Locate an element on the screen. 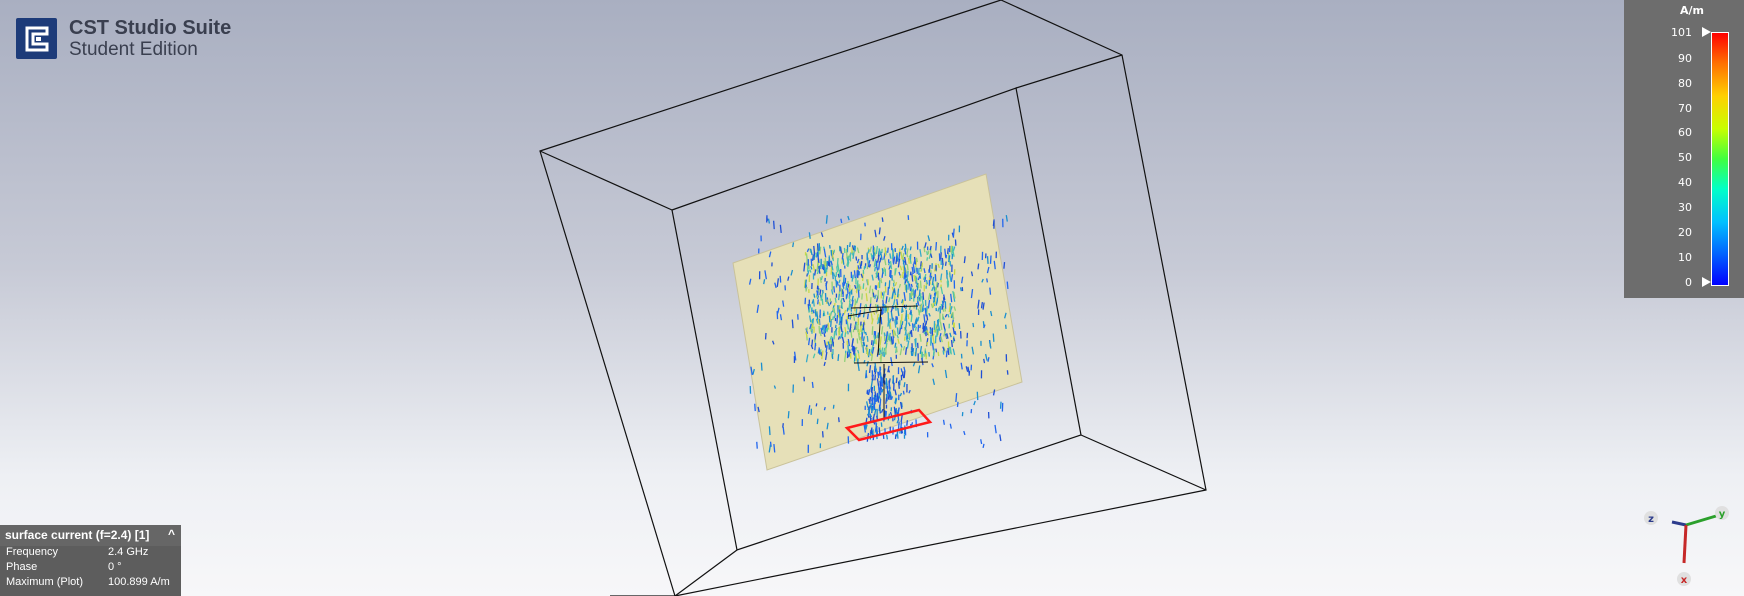  legend-tick: 80 is located at coordinates (1685, 83).